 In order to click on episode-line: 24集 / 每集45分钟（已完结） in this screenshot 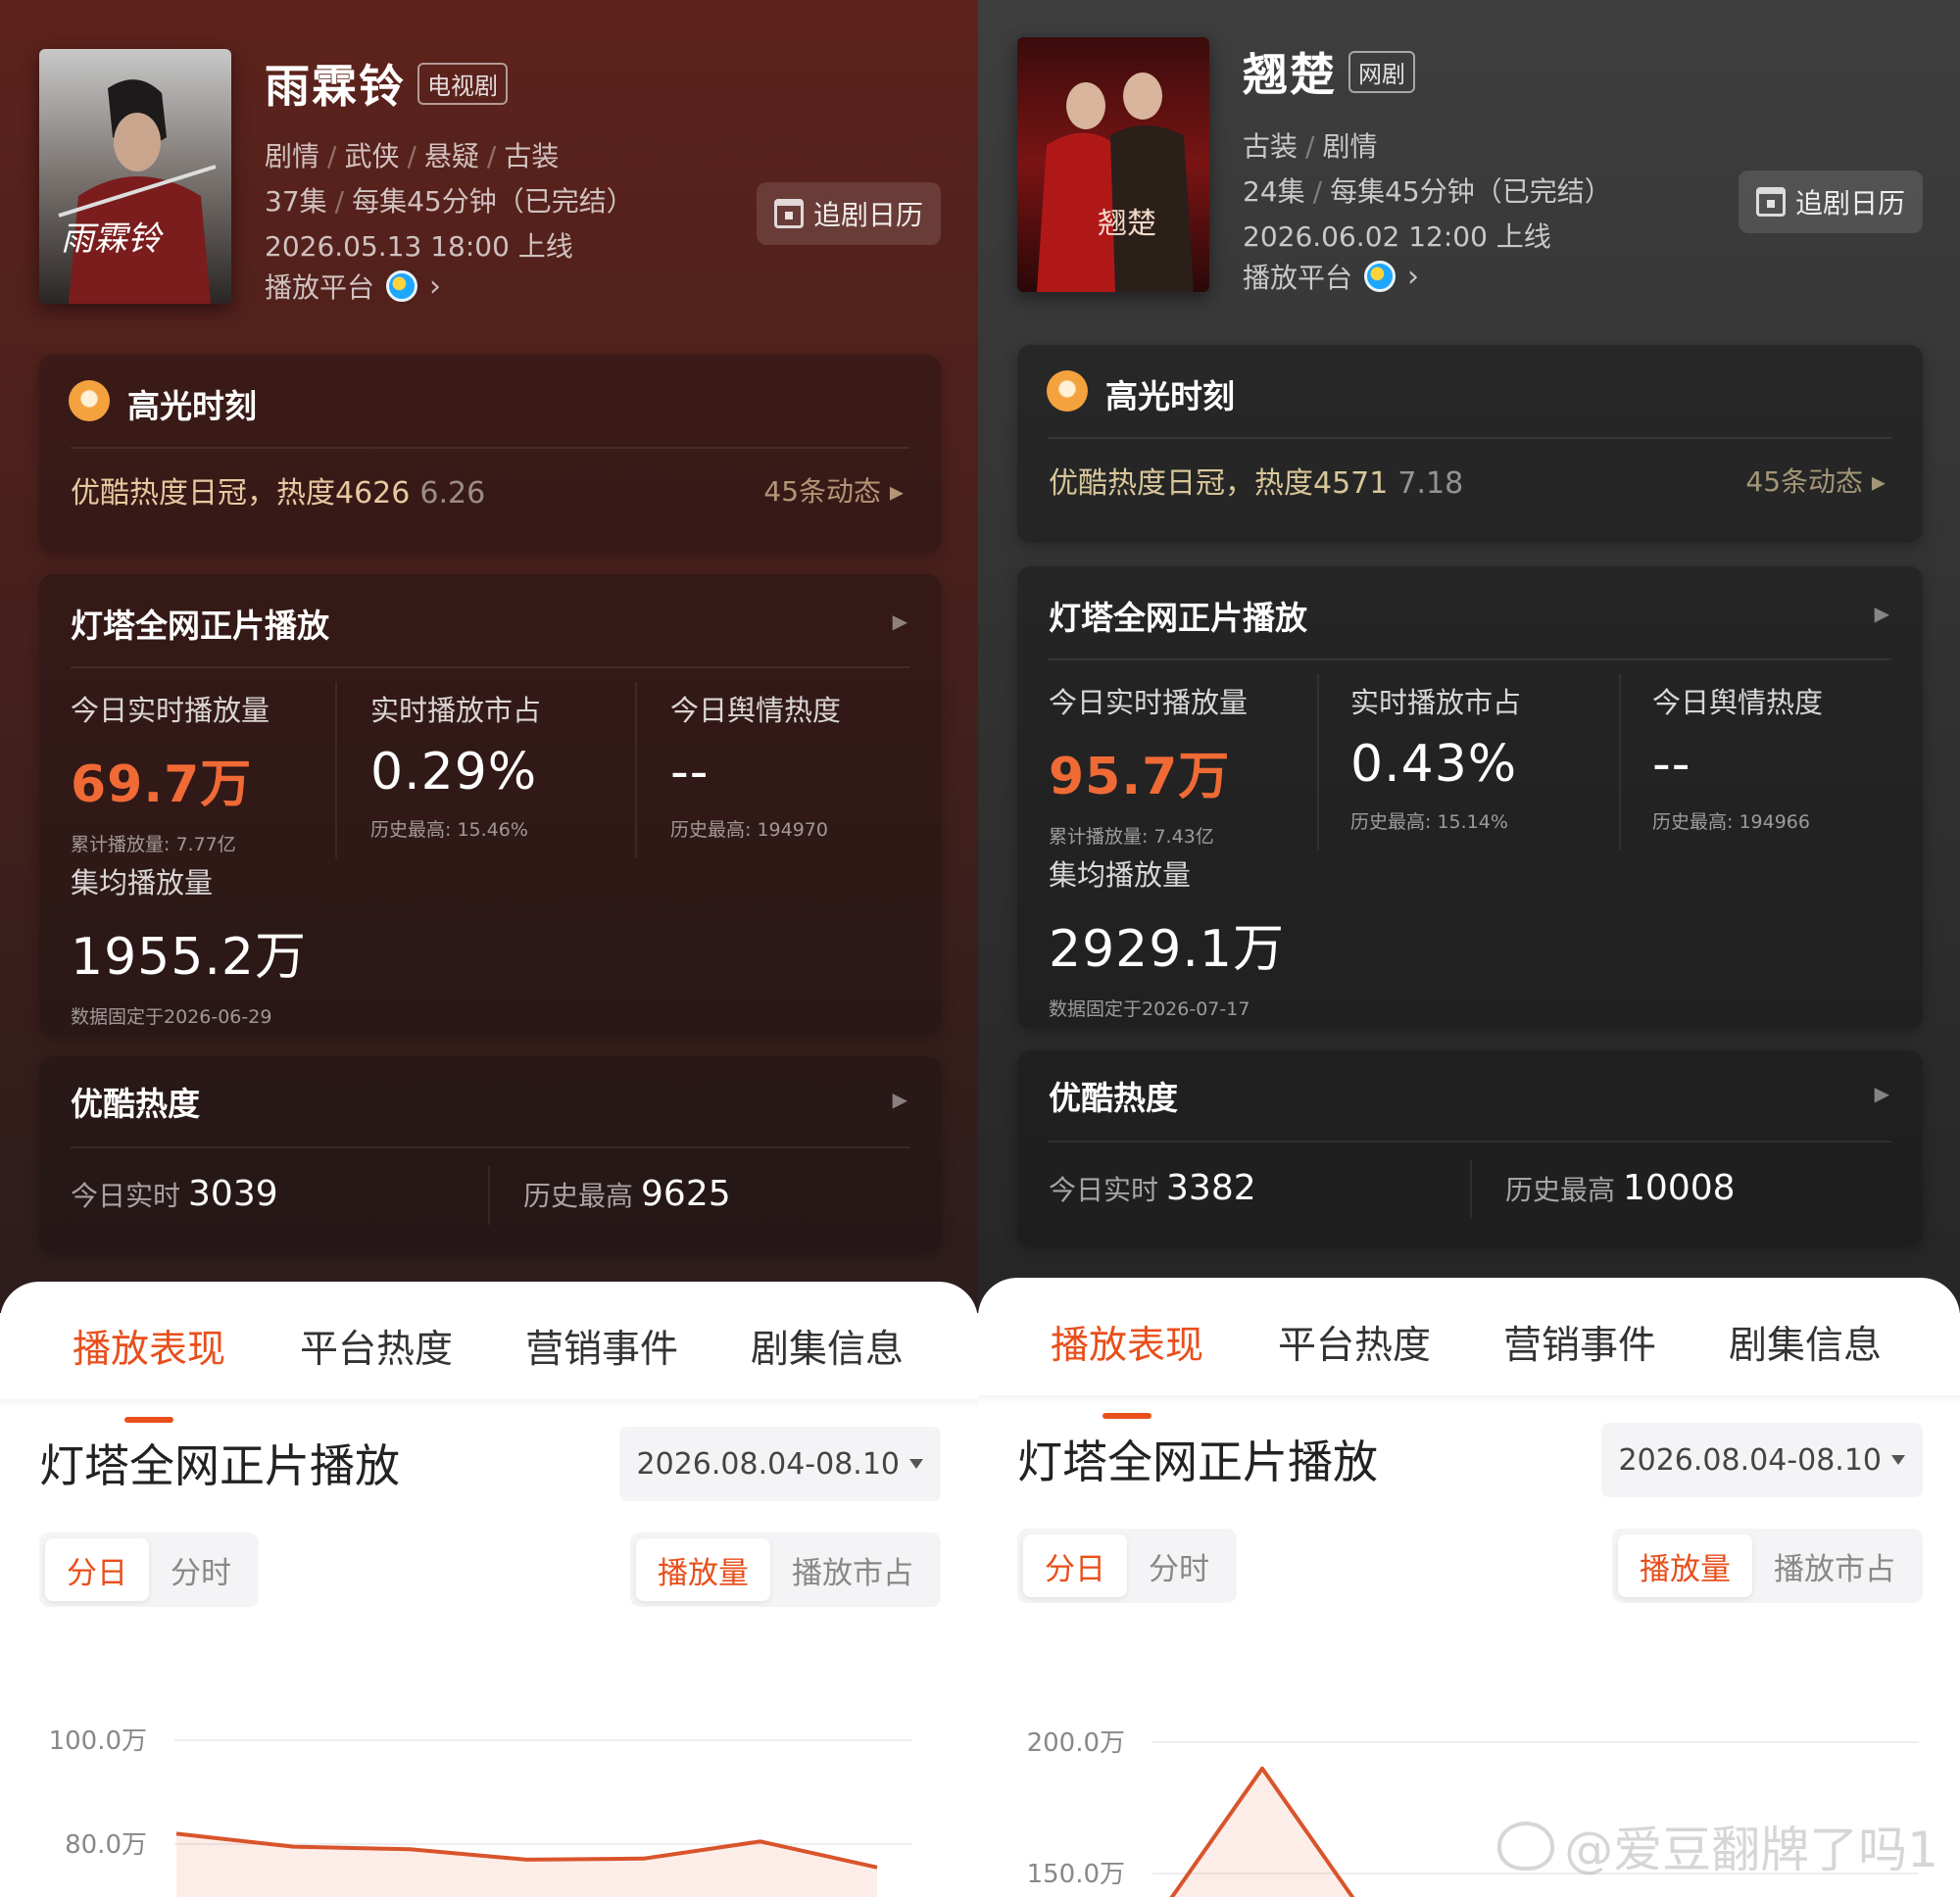, I will do `click(1427, 191)`.